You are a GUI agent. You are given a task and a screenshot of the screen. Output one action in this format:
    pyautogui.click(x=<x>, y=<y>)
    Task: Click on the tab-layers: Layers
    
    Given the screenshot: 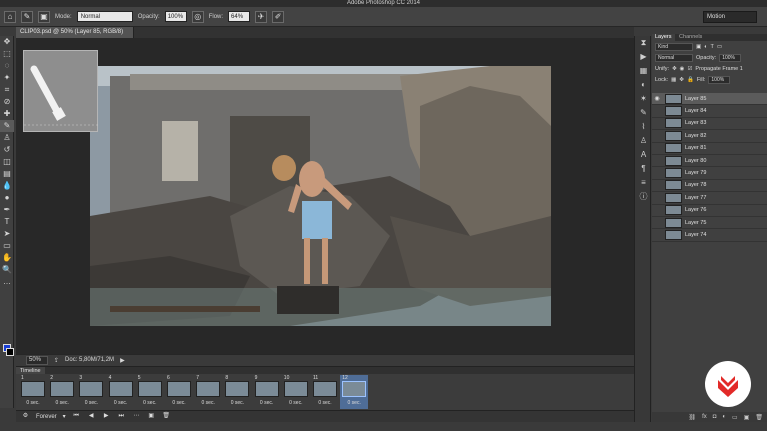 What is the action you would take?
    pyautogui.click(x=663, y=37)
    